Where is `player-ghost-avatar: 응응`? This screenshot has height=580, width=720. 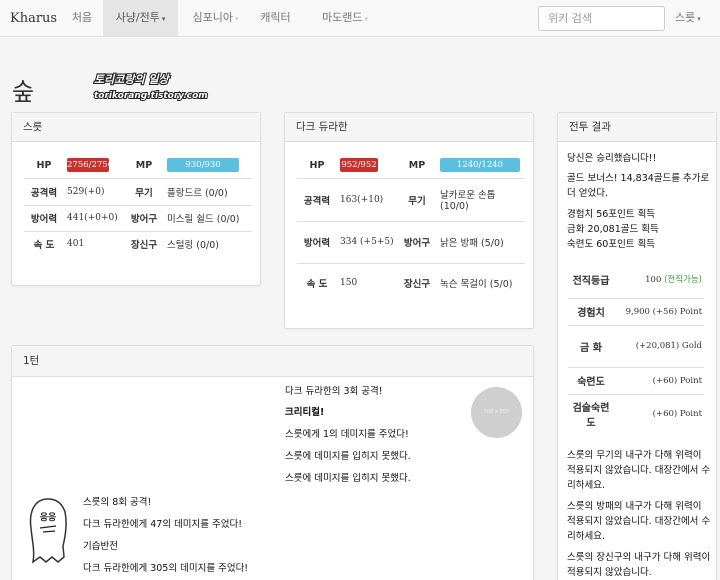
player-ghost-avatar: 응응 is located at coordinates (48, 531).